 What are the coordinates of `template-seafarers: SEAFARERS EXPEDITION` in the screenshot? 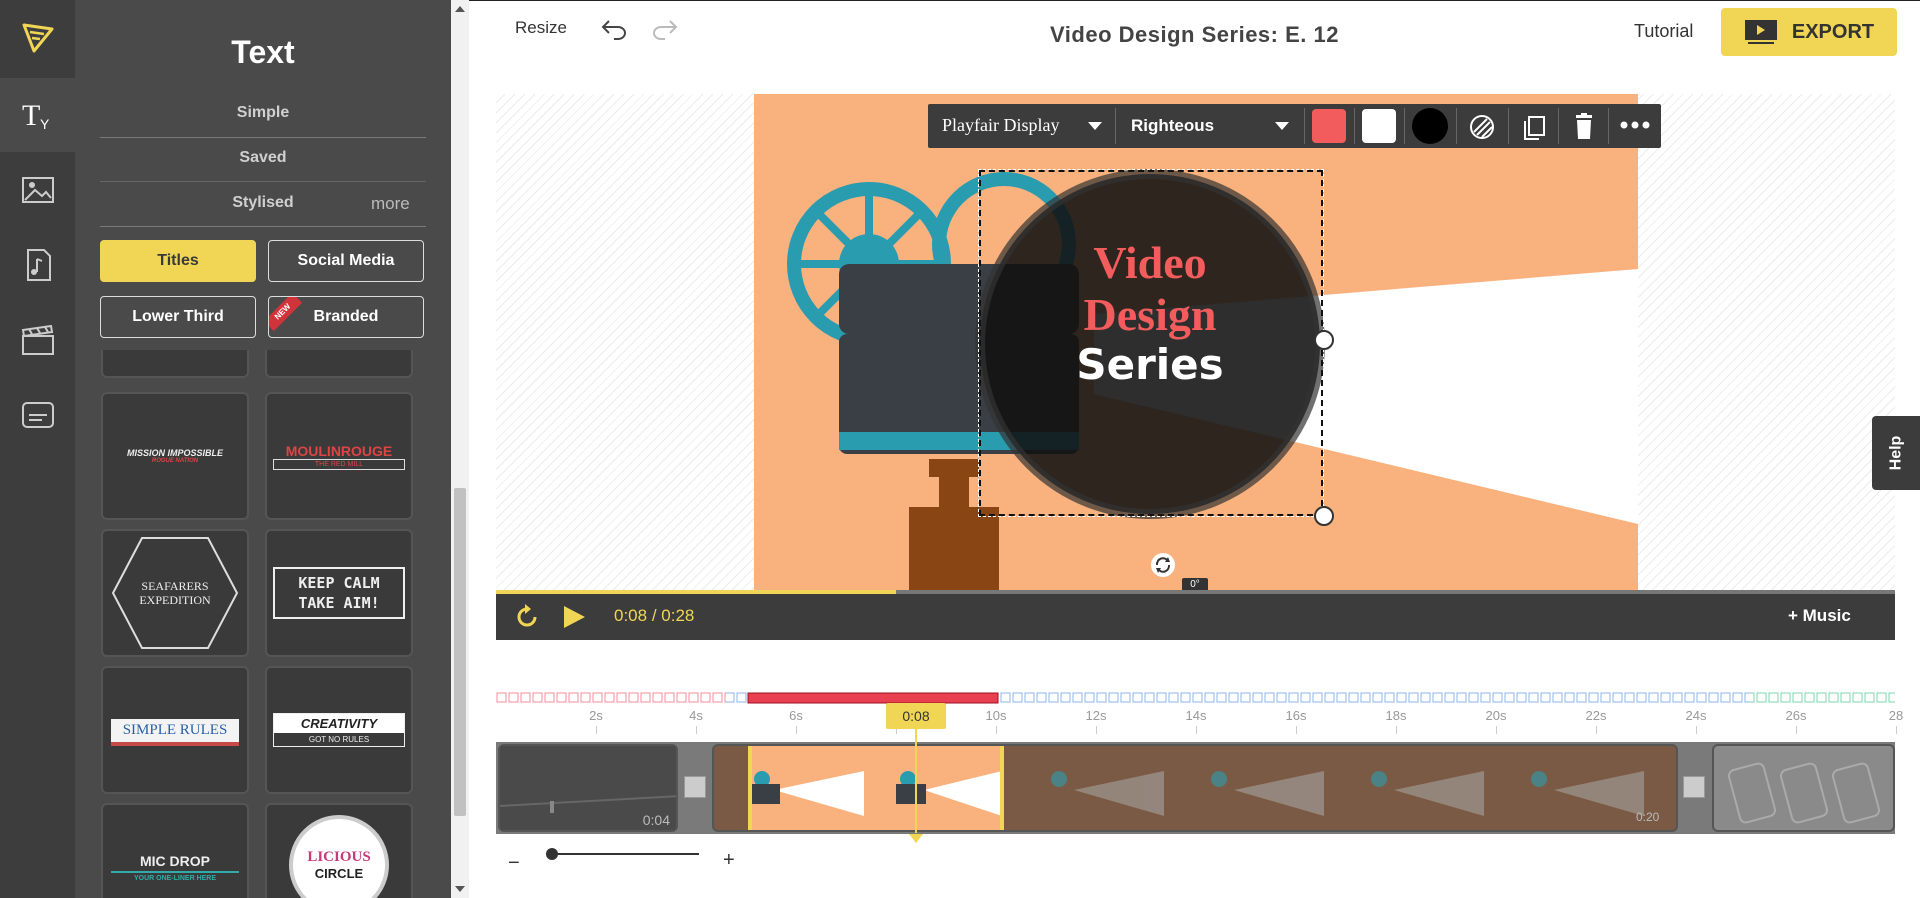 It's located at (175, 593).